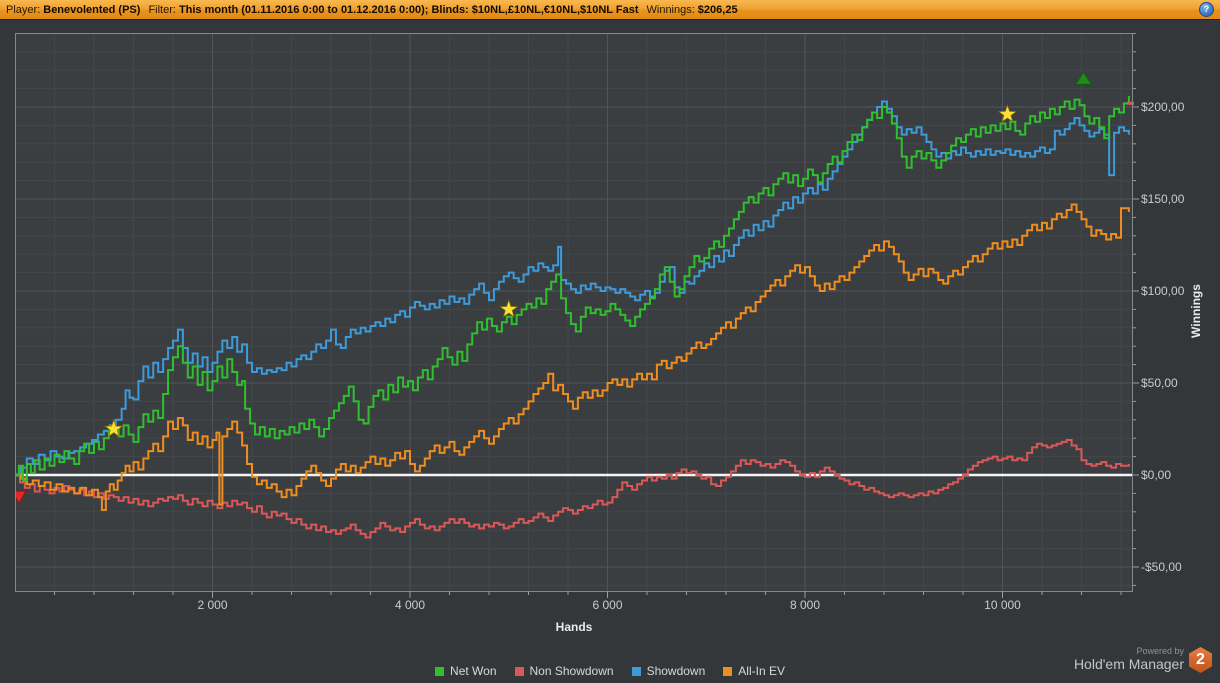 Image resolution: width=1220 pixels, height=683 pixels. Describe the element at coordinates (1002, 605) in the screenshot. I see `x-tick-label: 10 000` at that location.